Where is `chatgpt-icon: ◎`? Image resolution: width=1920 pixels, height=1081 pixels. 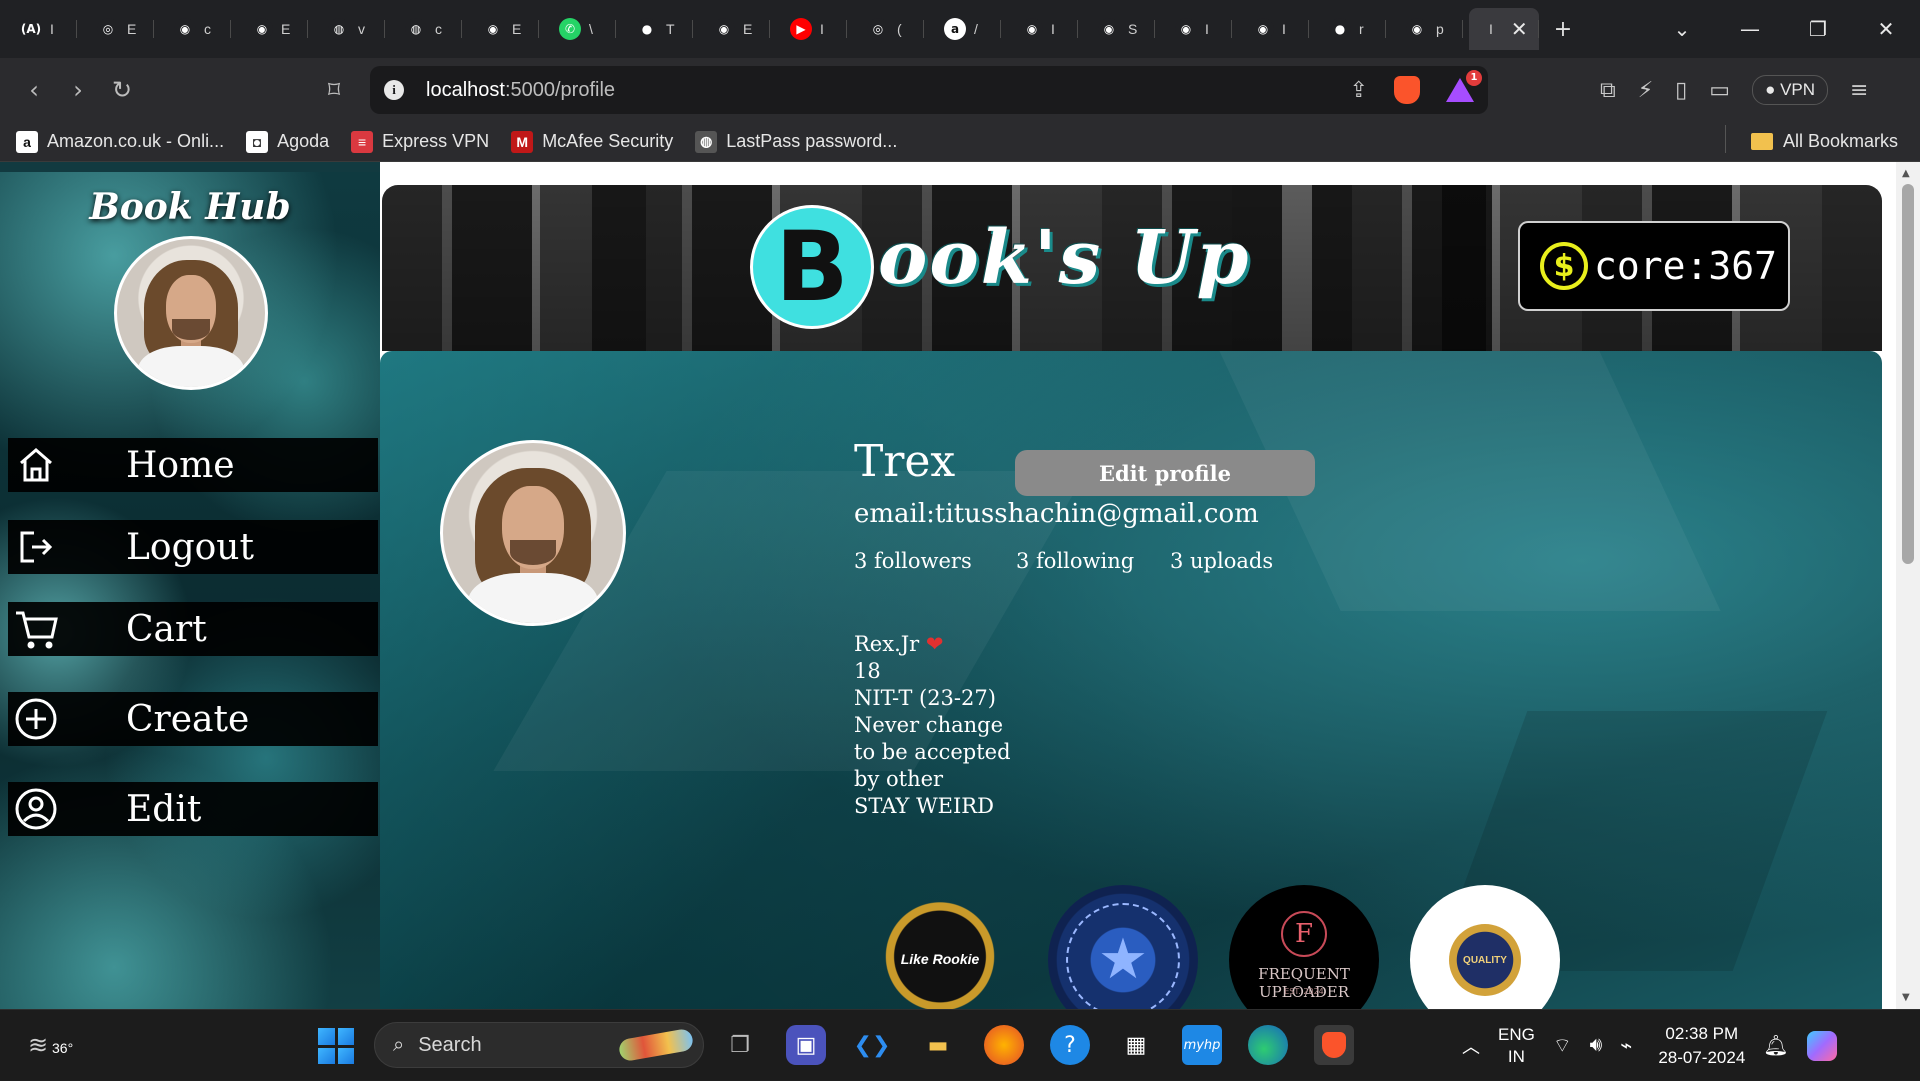 chatgpt-icon: ◎ is located at coordinates (878, 29).